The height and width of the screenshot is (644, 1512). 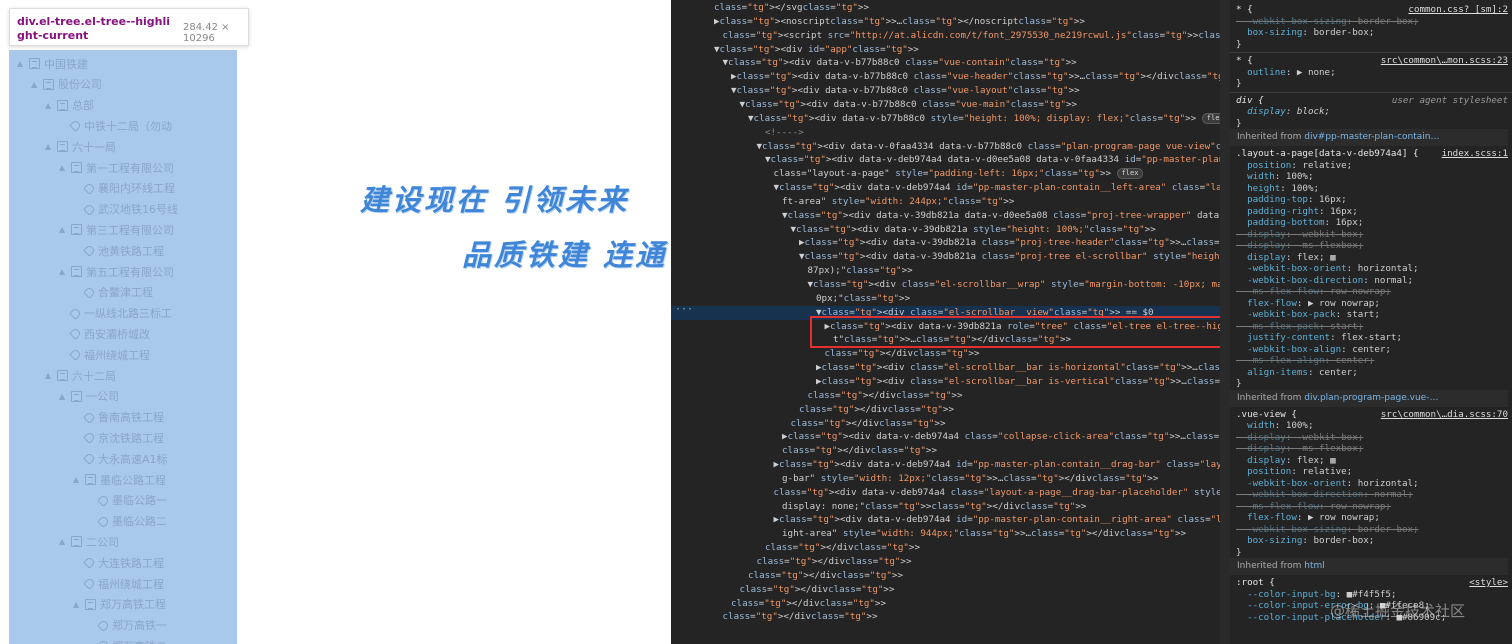 What do you see at coordinates (1314, 566) in the screenshot?
I see `inherited-link: html` at bounding box center [1314, 566].